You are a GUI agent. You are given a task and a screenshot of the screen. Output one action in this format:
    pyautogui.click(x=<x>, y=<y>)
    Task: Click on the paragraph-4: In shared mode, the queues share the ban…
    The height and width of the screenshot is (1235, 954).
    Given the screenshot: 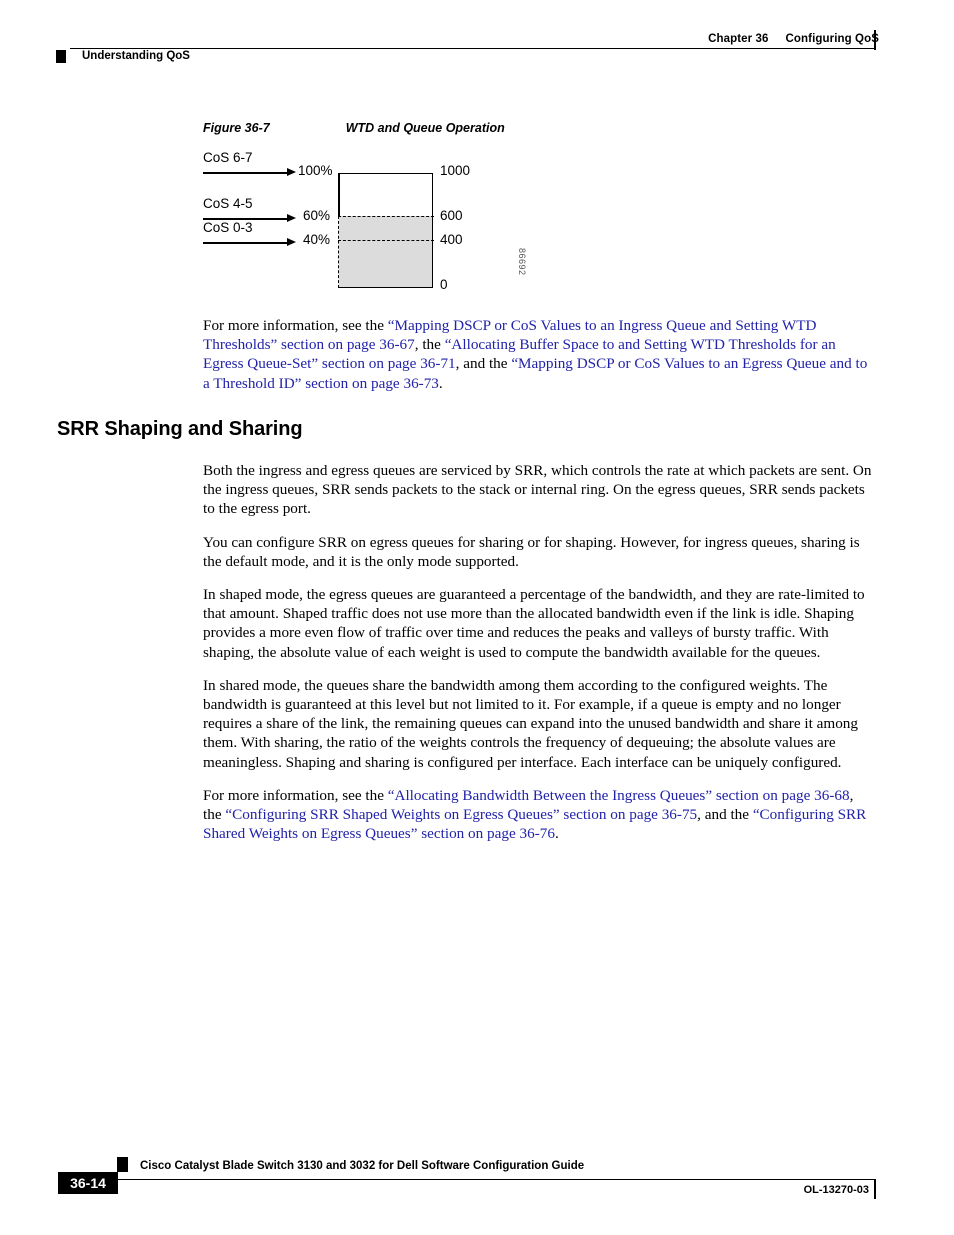 What is the action you would take?
    pyautogui.click(x=530, y=723)
    